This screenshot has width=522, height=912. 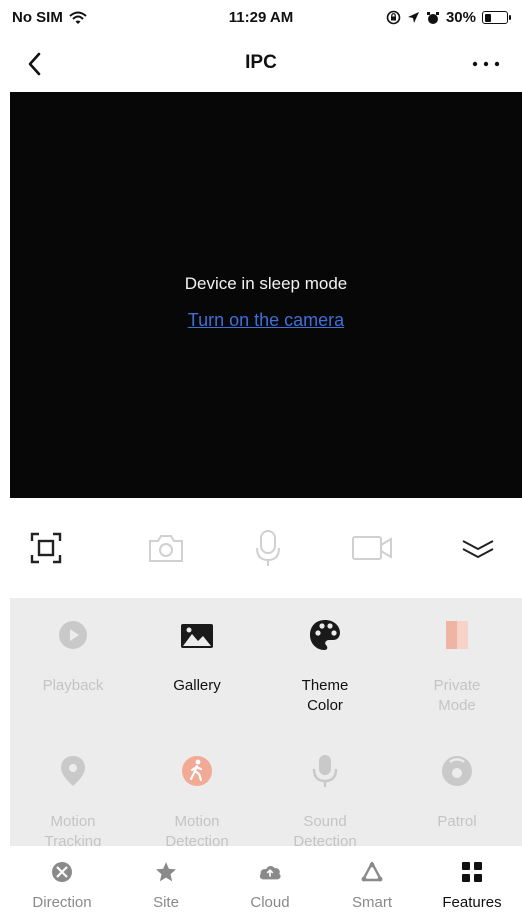 What do you see at coordinates (372, 872) in the screenshot?
I see `smart-icon` at bounding box center [372, 872].